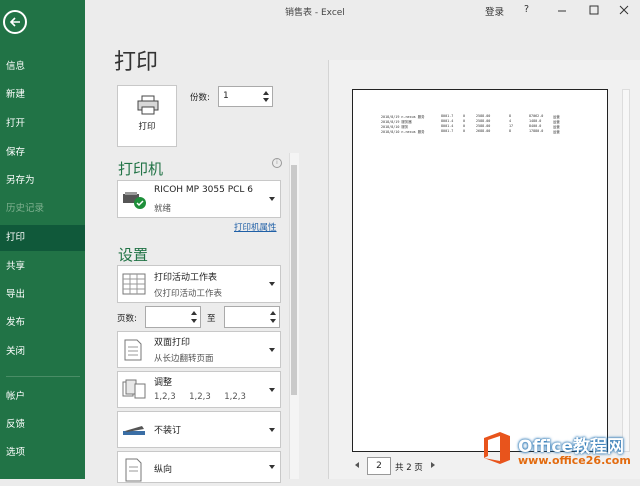 This screenshot has height=486, width=640. What do you see at coordinates (315, 13) in the screenshot?
I see `window-title: 销售表 - Excel` at bounding box center [315, 13].